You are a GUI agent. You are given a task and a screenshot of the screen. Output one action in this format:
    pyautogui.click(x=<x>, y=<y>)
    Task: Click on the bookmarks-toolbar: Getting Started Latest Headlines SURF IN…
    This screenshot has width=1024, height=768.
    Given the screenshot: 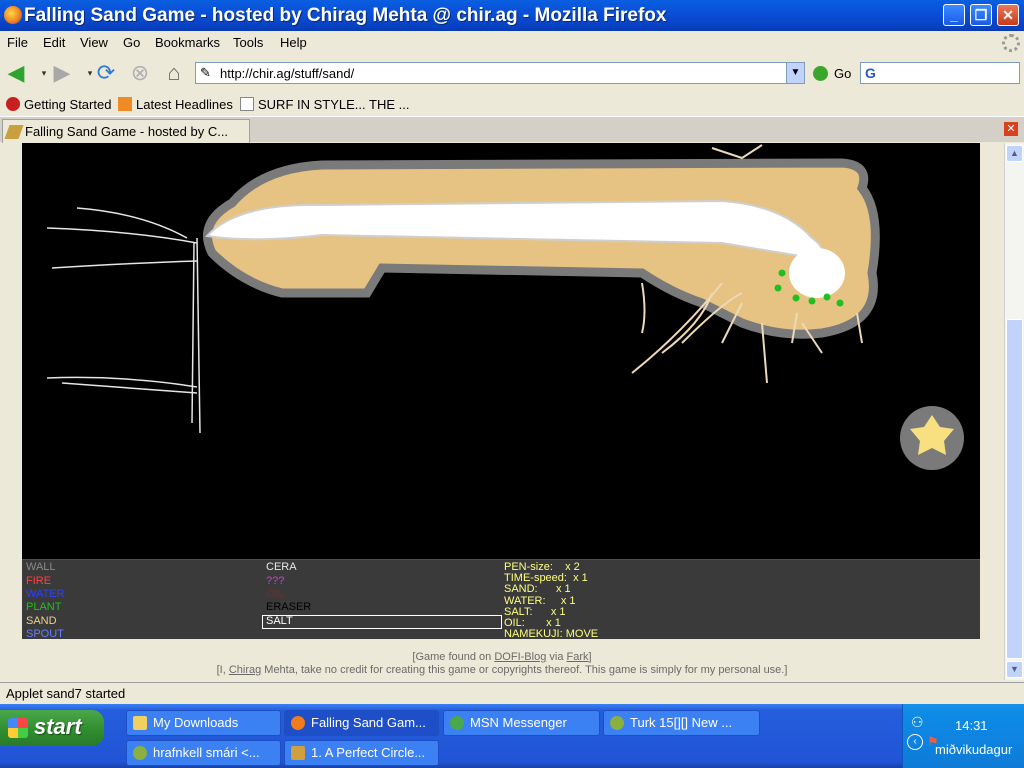 What is the action you would take?
    pyautogui.click(x=512, y=104)
    